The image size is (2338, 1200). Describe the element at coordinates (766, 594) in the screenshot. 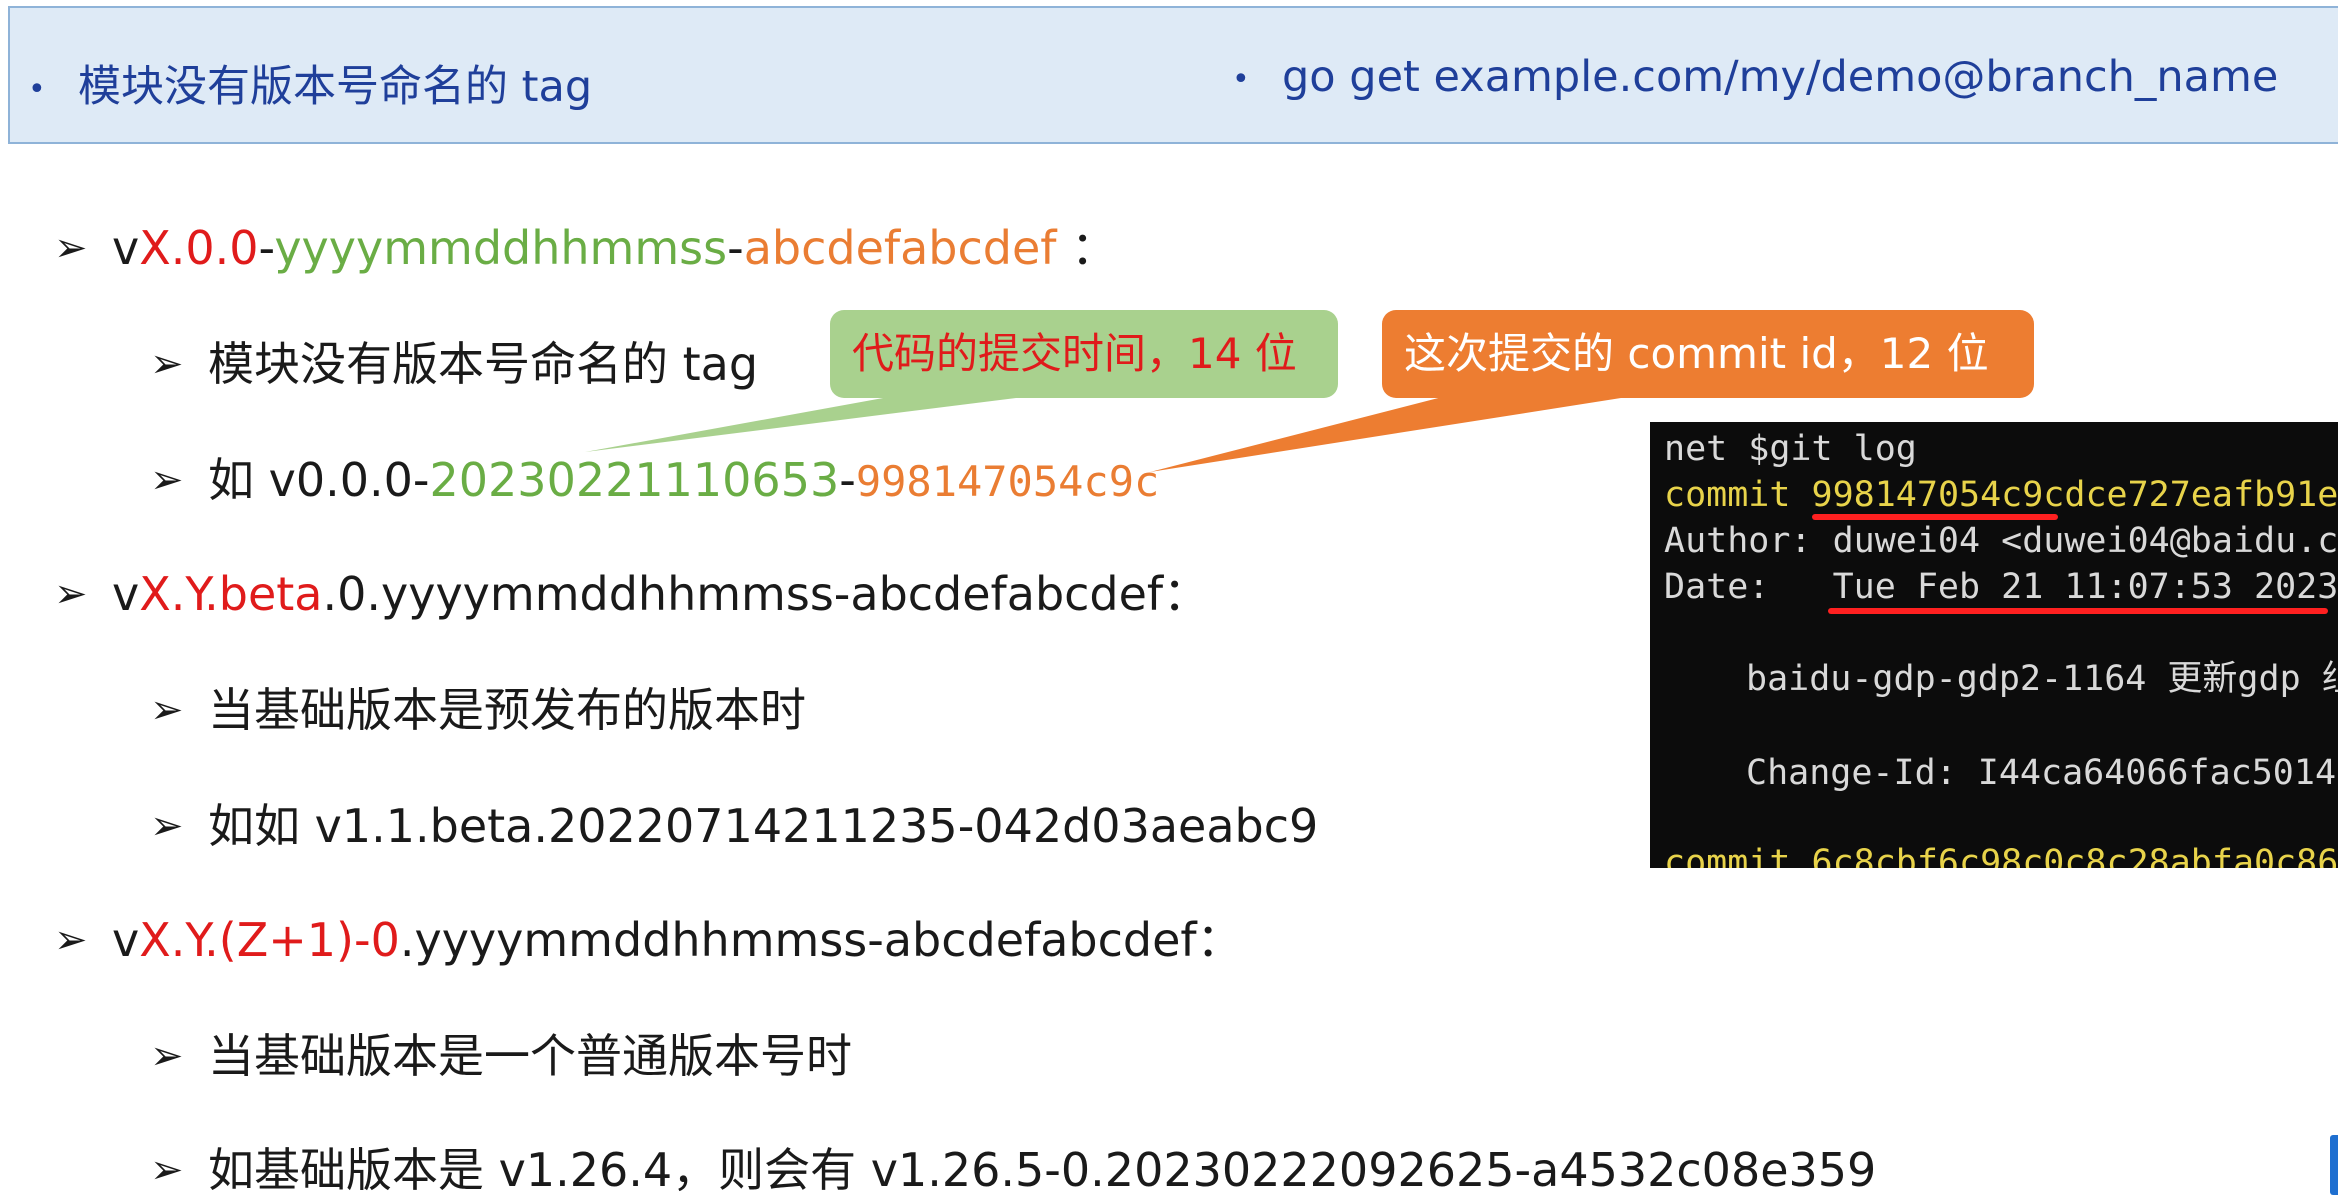

I see `rule-2-rest: .0.yyyymmddhhmmss-abcdefabcdef：` at that location.